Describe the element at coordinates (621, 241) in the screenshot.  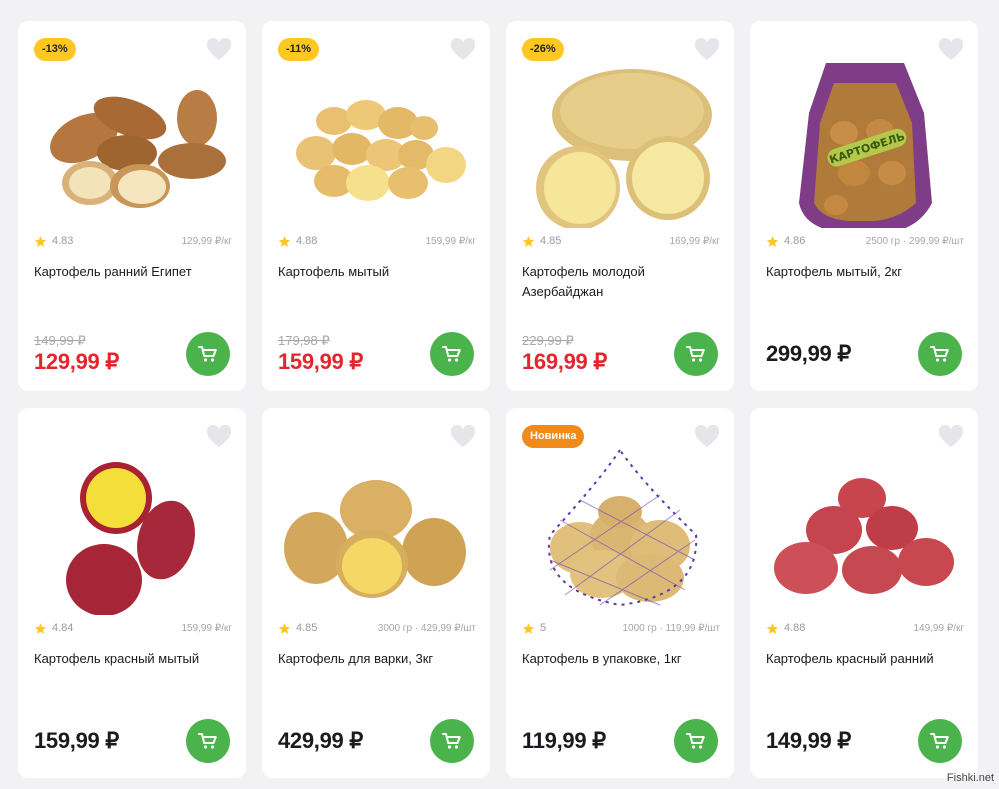
I see `product-meta: 4.85 169,99 ₽/кг` at that location.